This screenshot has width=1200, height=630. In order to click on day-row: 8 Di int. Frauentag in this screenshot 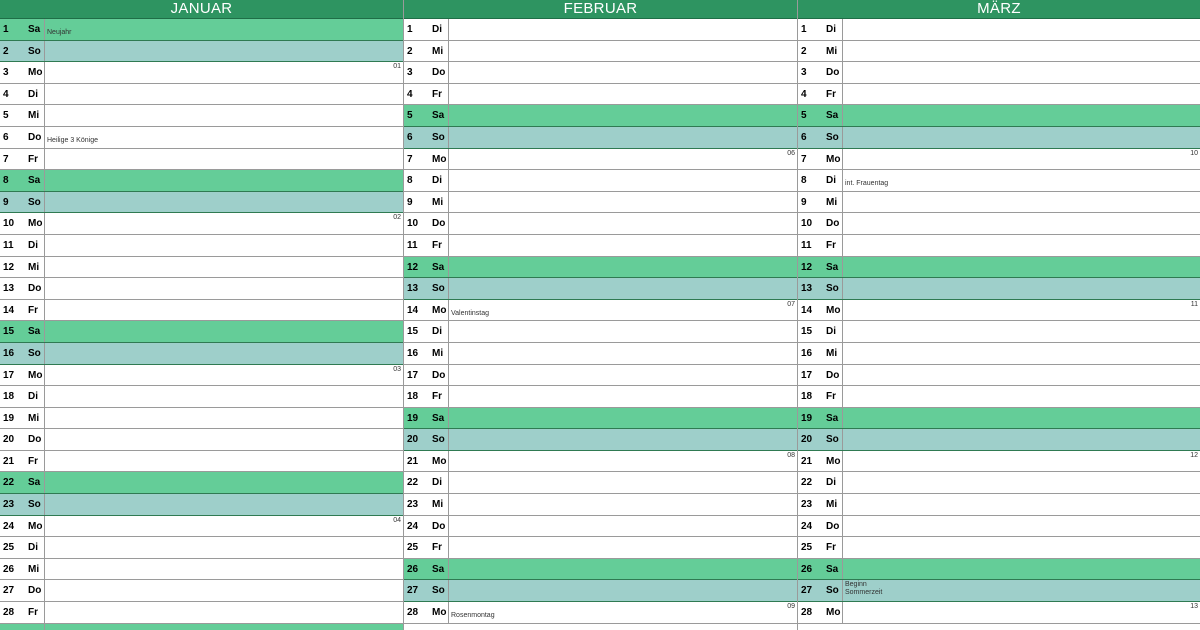, I will do `click(999, 181)`.